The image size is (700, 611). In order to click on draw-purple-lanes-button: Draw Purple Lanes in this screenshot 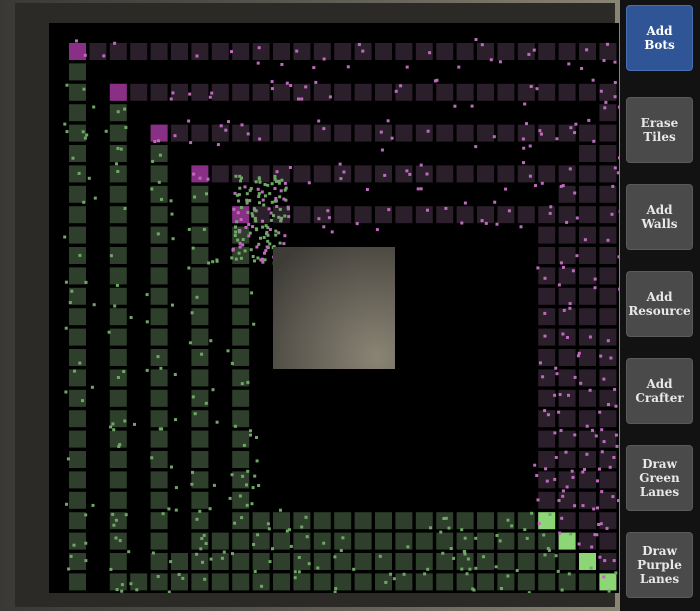, I will do `click(659, 565)`.